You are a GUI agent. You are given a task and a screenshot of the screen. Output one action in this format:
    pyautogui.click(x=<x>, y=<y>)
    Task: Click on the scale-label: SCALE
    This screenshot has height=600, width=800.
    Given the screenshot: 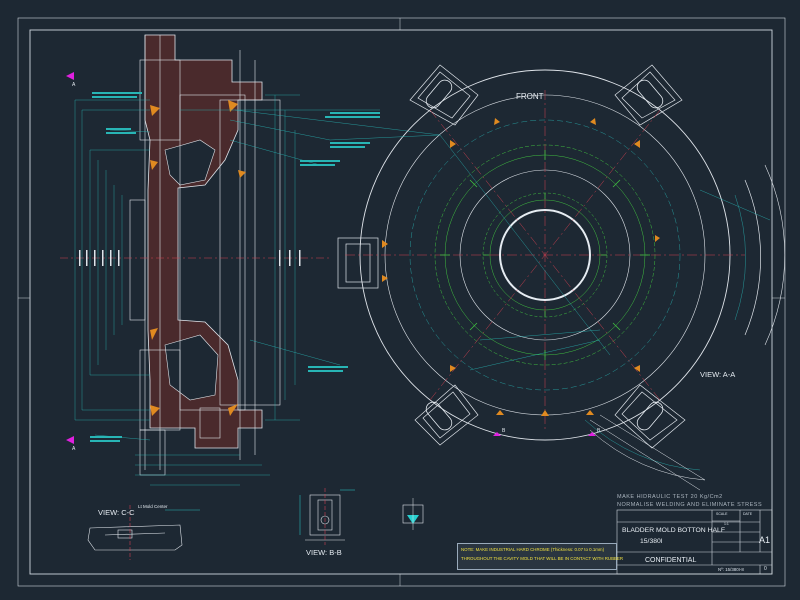 What is the action you would take?
    pyautogui.click(x=722, y=514)
    